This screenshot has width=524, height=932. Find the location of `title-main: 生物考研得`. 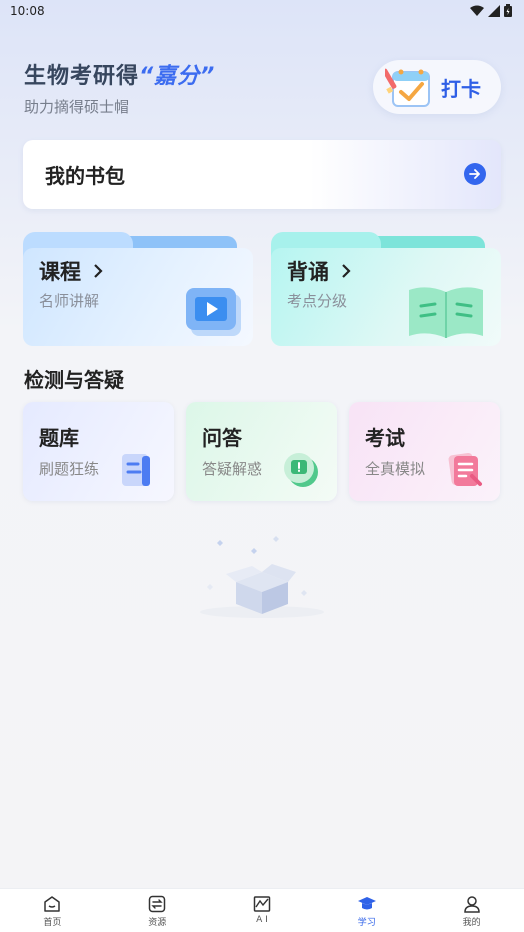

title-main: 生物考研得 is located at coordinates (82, 76).